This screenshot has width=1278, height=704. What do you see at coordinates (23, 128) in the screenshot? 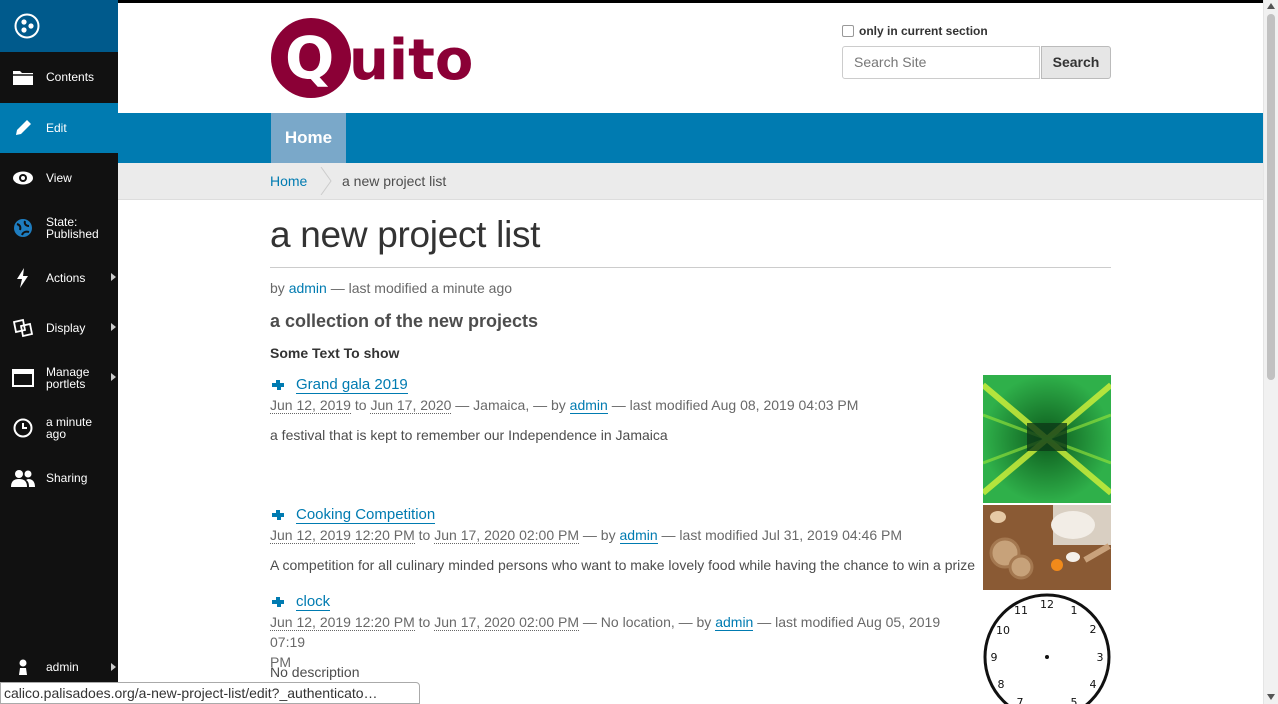
I see `pencil-icon` at bounding box center [23, 128].